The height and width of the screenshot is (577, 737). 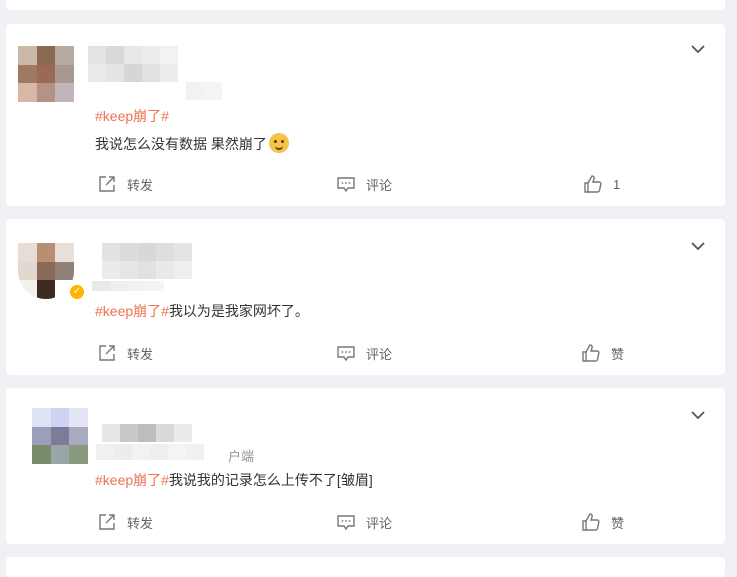 I want to click on post-actions: 转发 评论 1, so click(x=365, y=185).